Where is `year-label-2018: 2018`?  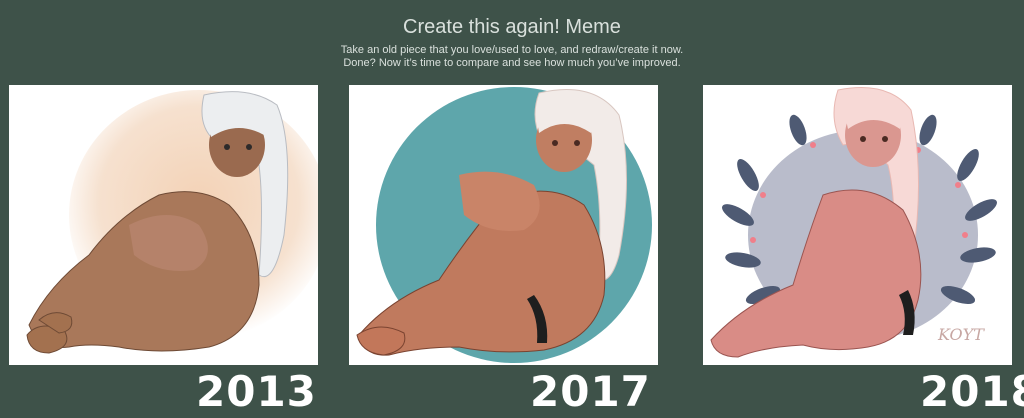
year-label-2018: 2018 is located at coordinates (972, 391).